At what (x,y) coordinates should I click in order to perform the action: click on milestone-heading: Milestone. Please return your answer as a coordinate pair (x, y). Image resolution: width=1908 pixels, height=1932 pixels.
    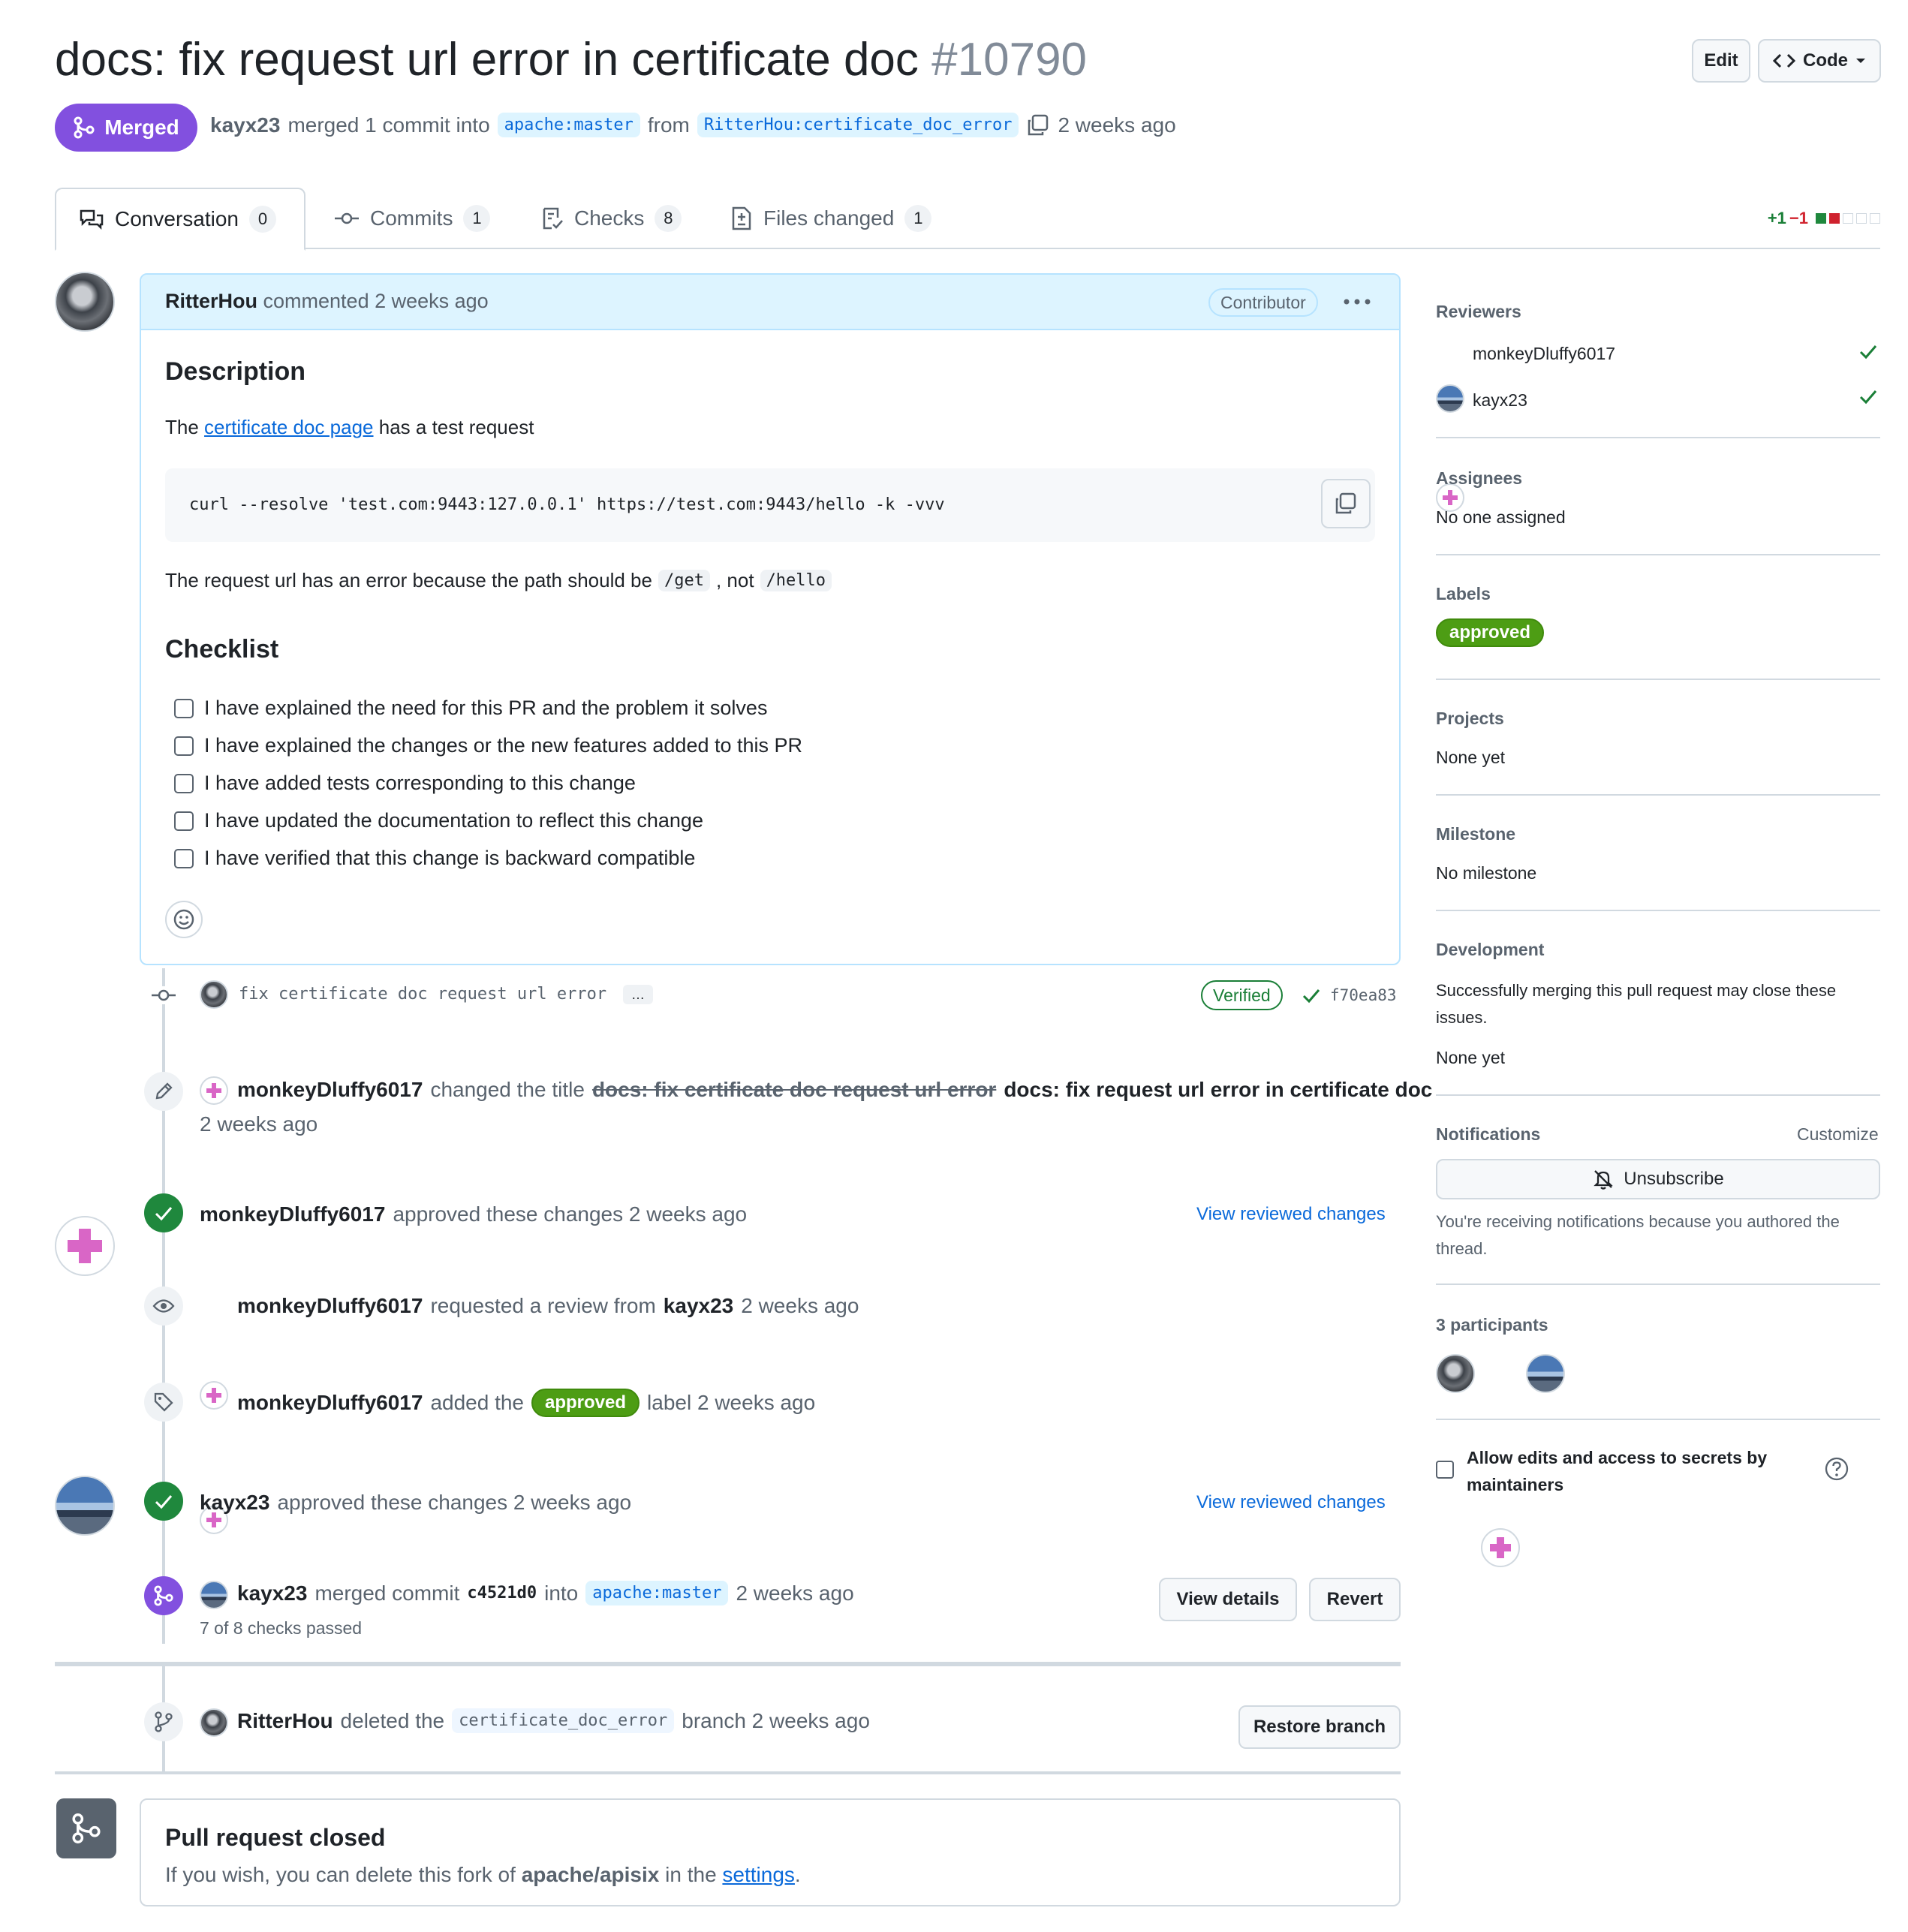
    Looking at the image, I should click on (1475, 834).